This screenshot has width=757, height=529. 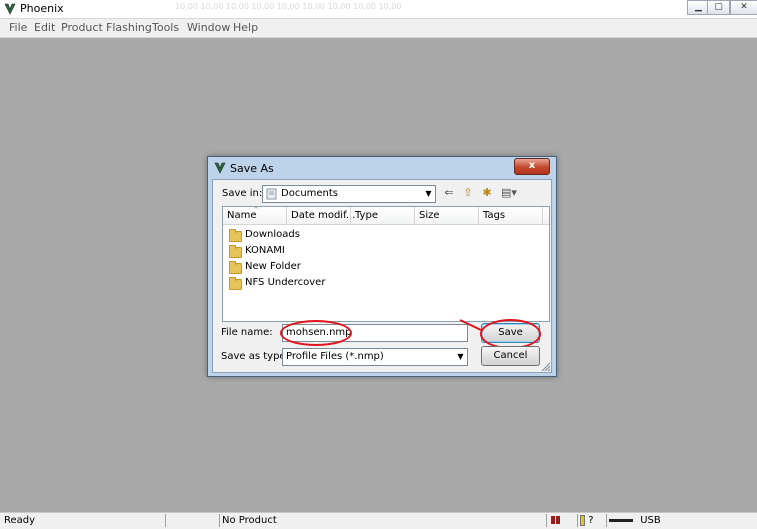 I want to click on dialog-title-bar: Save As x, so click(x=382, y=168).